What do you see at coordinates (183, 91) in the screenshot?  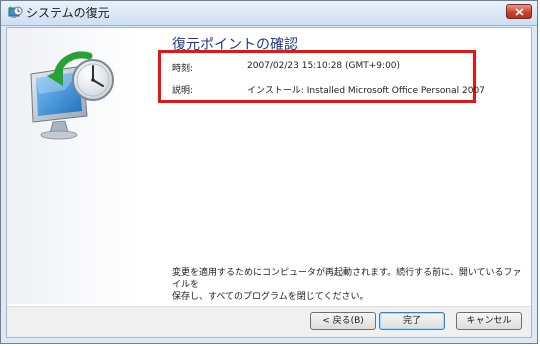 I see `description-label: 説明:` at bounding box center [183, 91].